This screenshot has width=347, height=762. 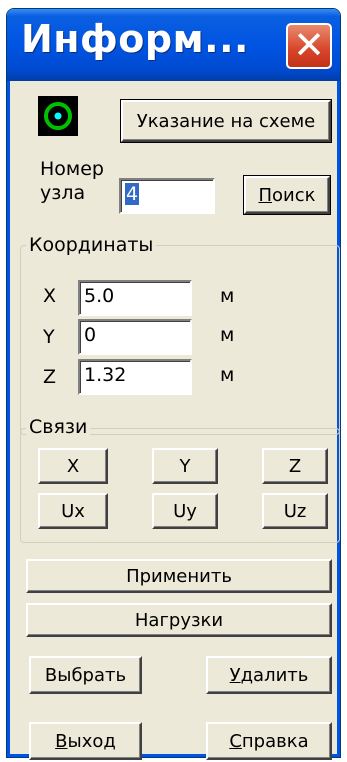 I want to click on node-number-input: 4, so click(x=167, y=196).